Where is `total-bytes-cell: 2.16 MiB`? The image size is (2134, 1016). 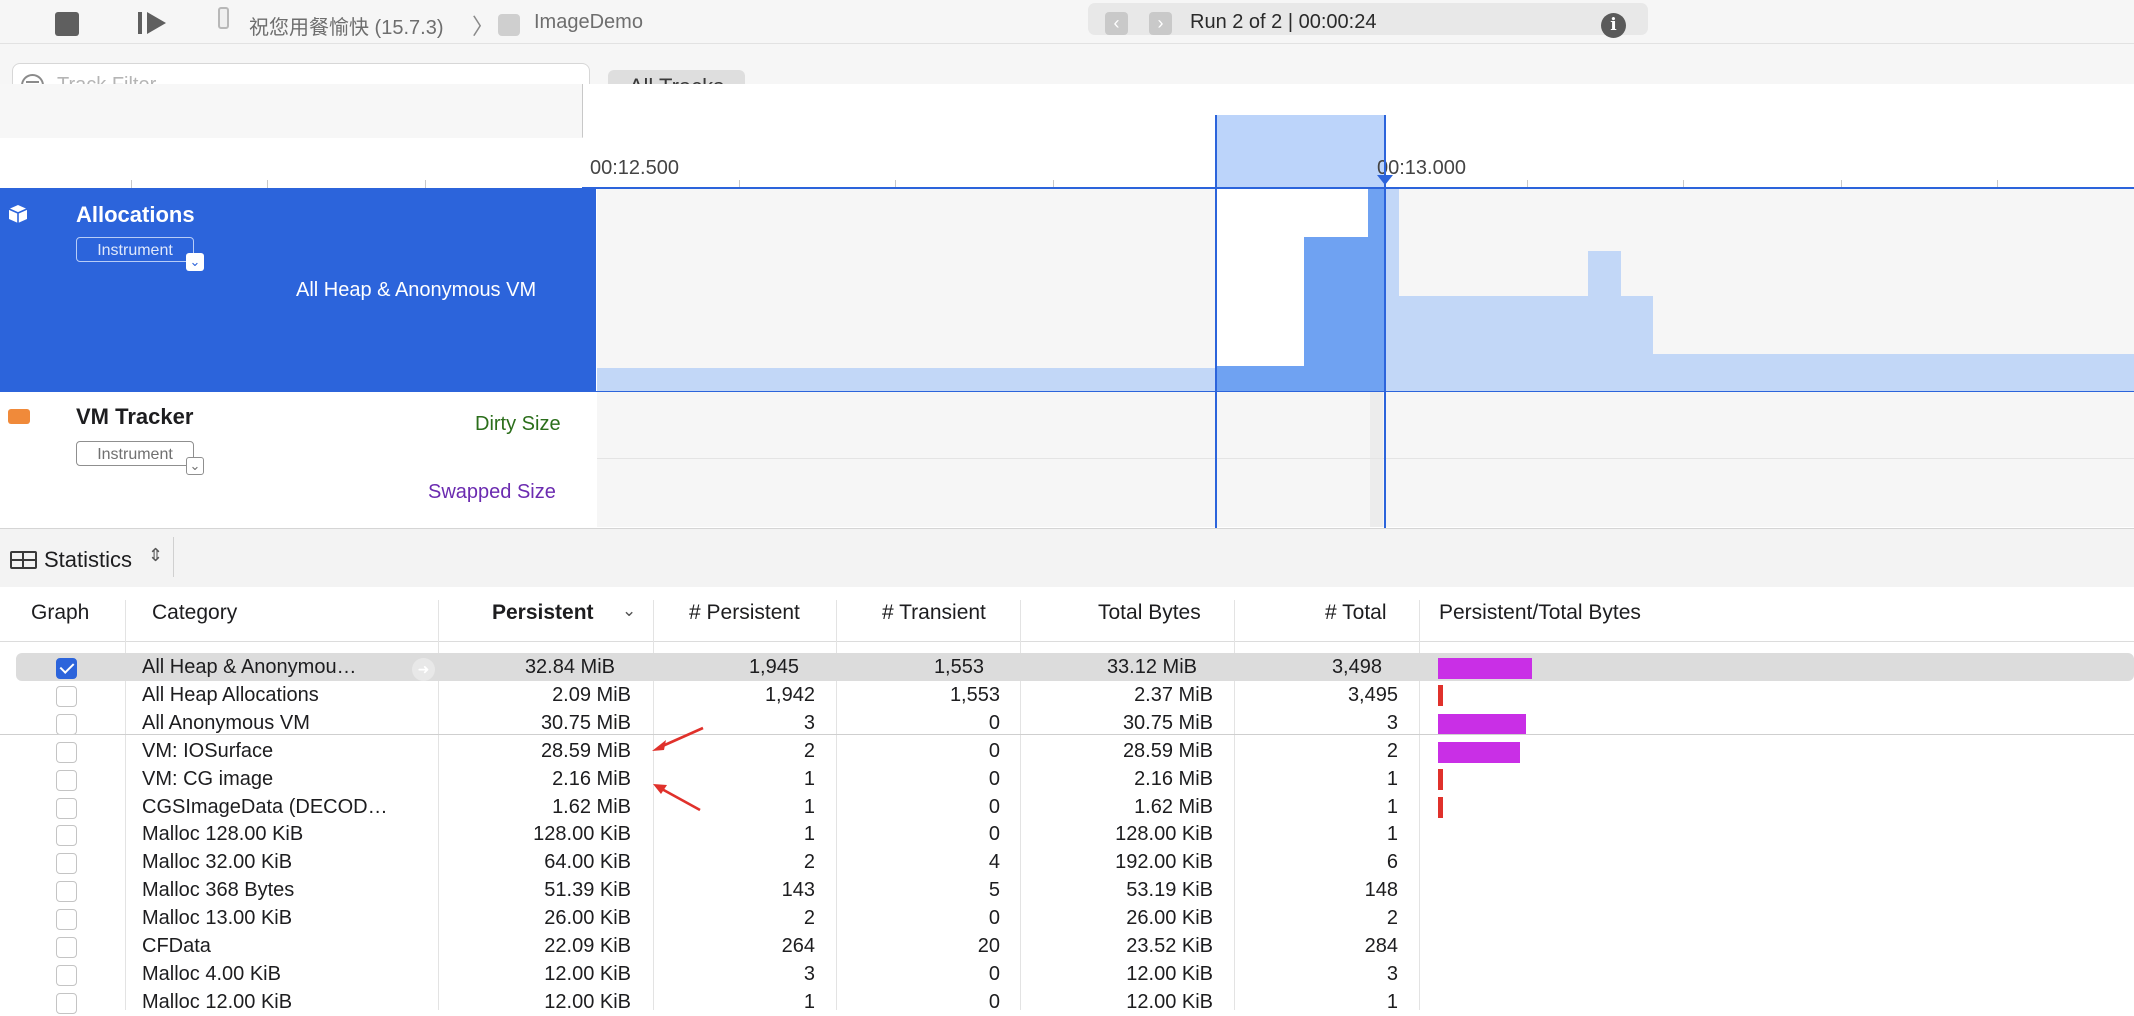
total-bytes-cell: 2.16 MiB is located at coordinates (1173, 778).